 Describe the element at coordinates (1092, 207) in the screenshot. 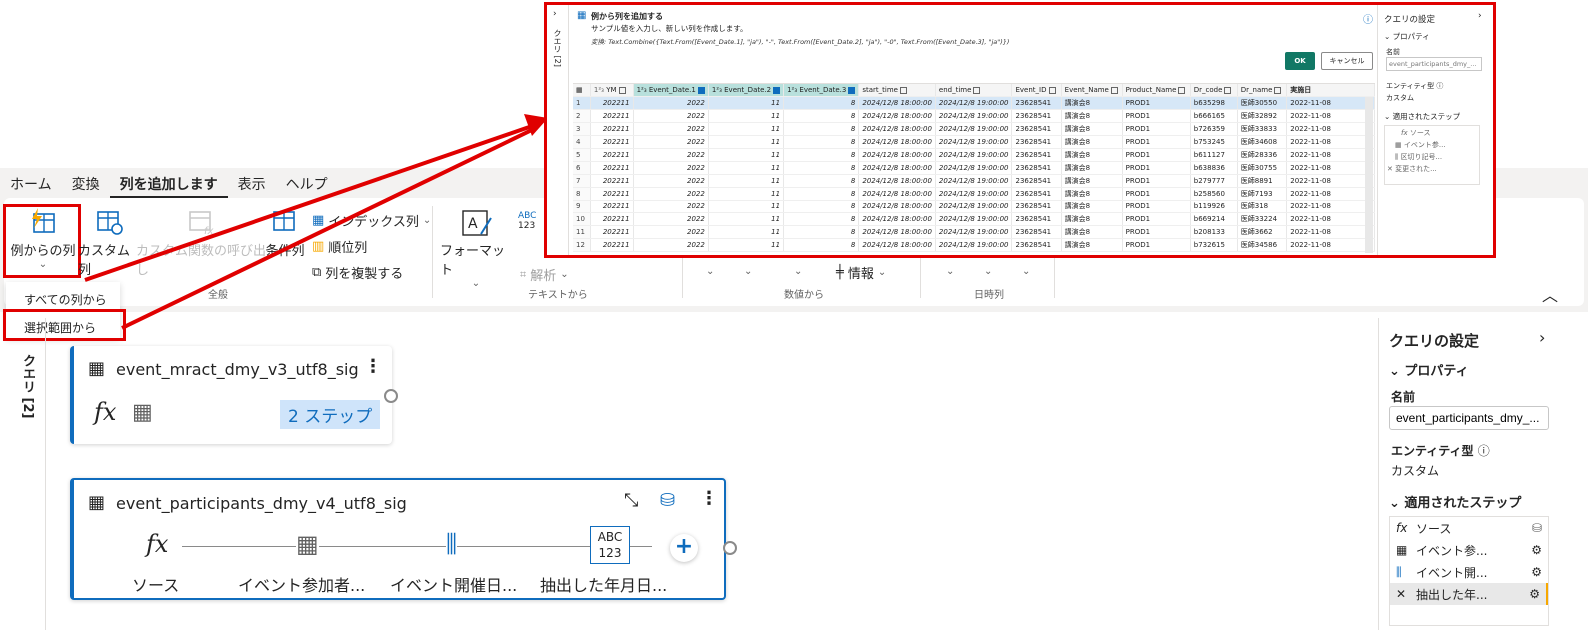

I see `table-cell: 講演会8` at that location.